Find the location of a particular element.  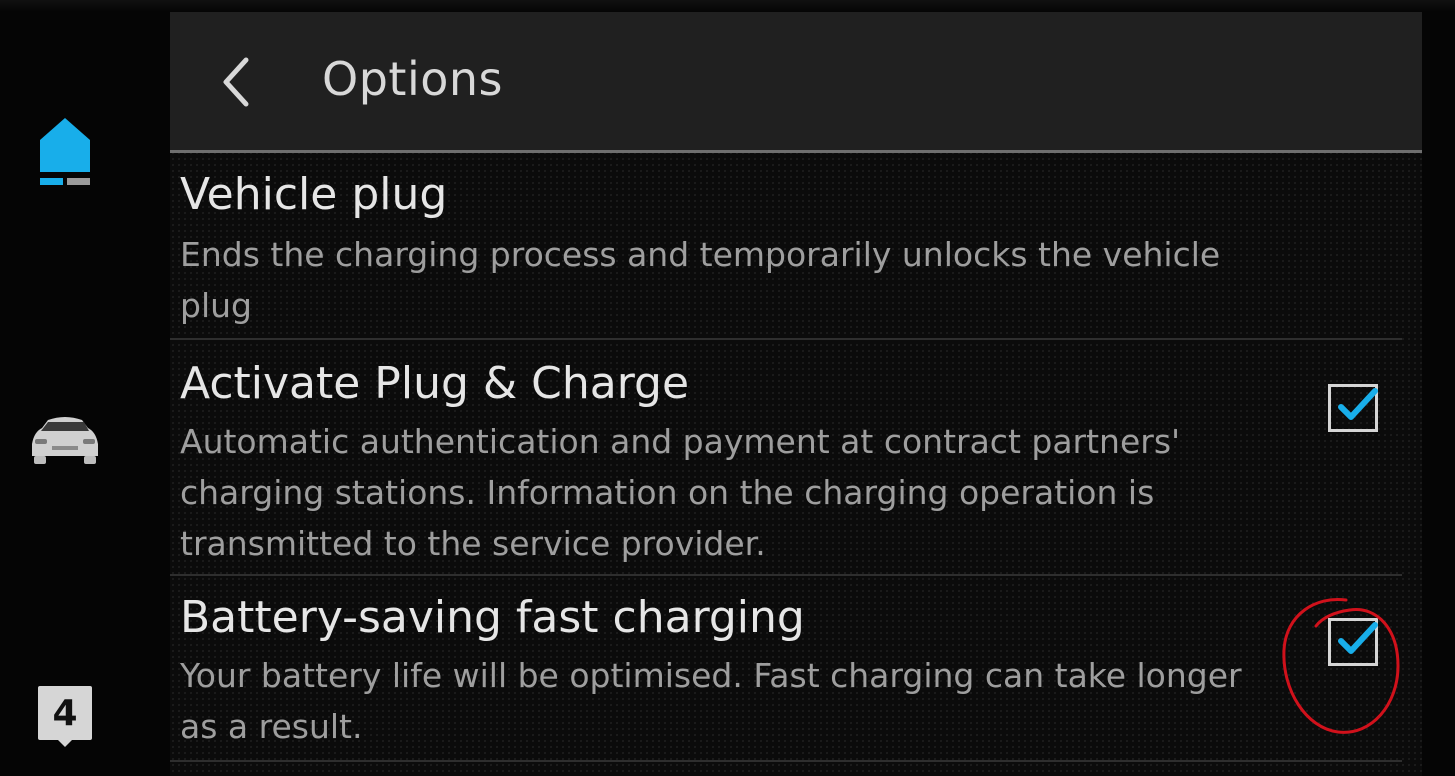

checkmark-icon is located at coordinates (1358, 404).